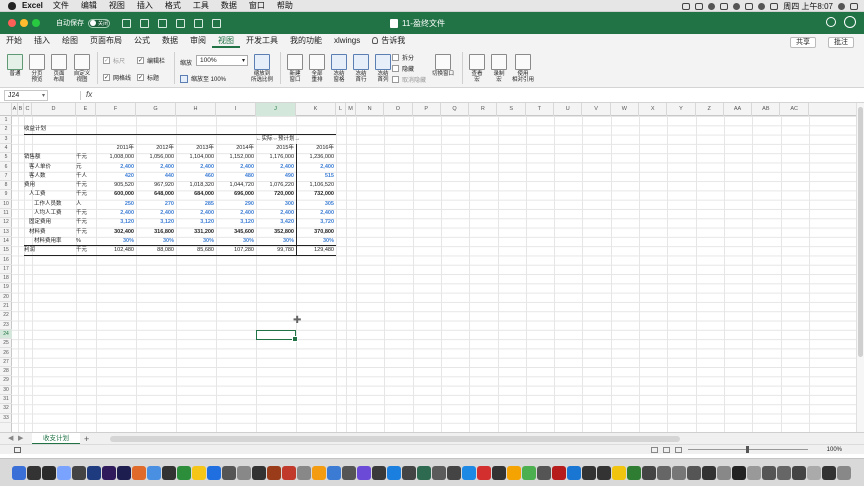  I want to click on row-header-19: 19, so click(6, 288).